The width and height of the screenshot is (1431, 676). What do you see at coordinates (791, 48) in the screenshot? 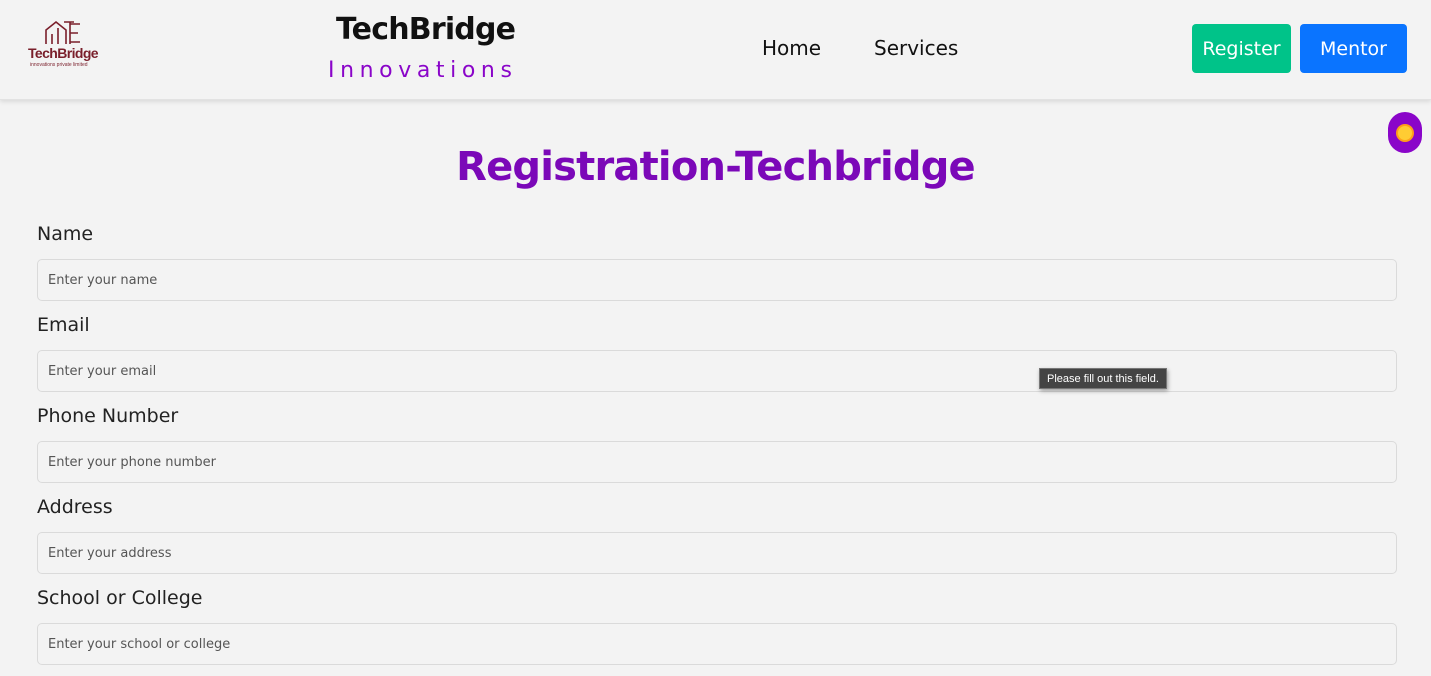
I see `nav-home-link: Home` at bounding box center [791, 48].